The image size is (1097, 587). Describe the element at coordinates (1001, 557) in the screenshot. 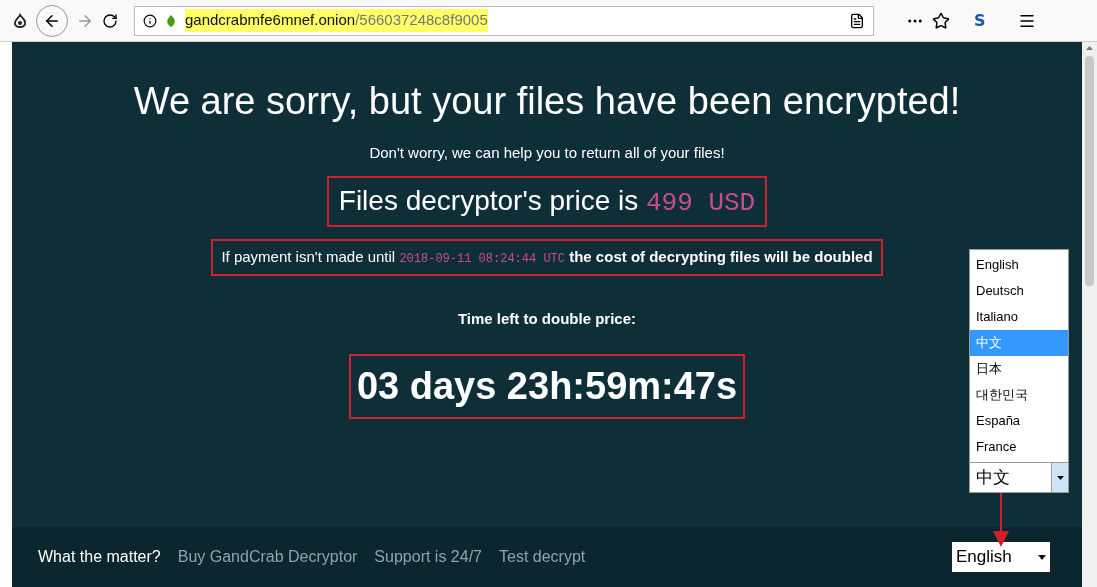

I see `language-select: English` at that location.